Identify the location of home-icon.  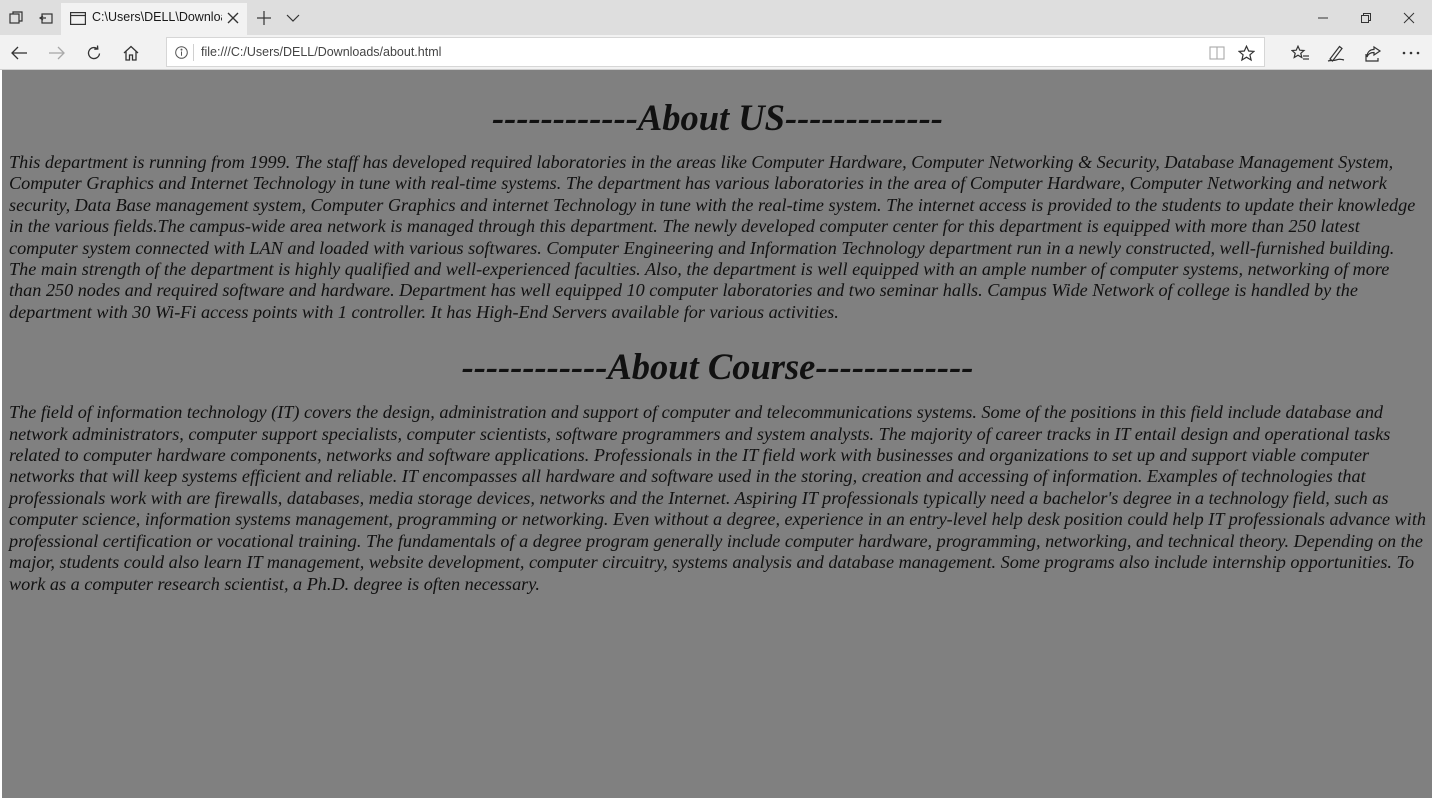
(131, 53).